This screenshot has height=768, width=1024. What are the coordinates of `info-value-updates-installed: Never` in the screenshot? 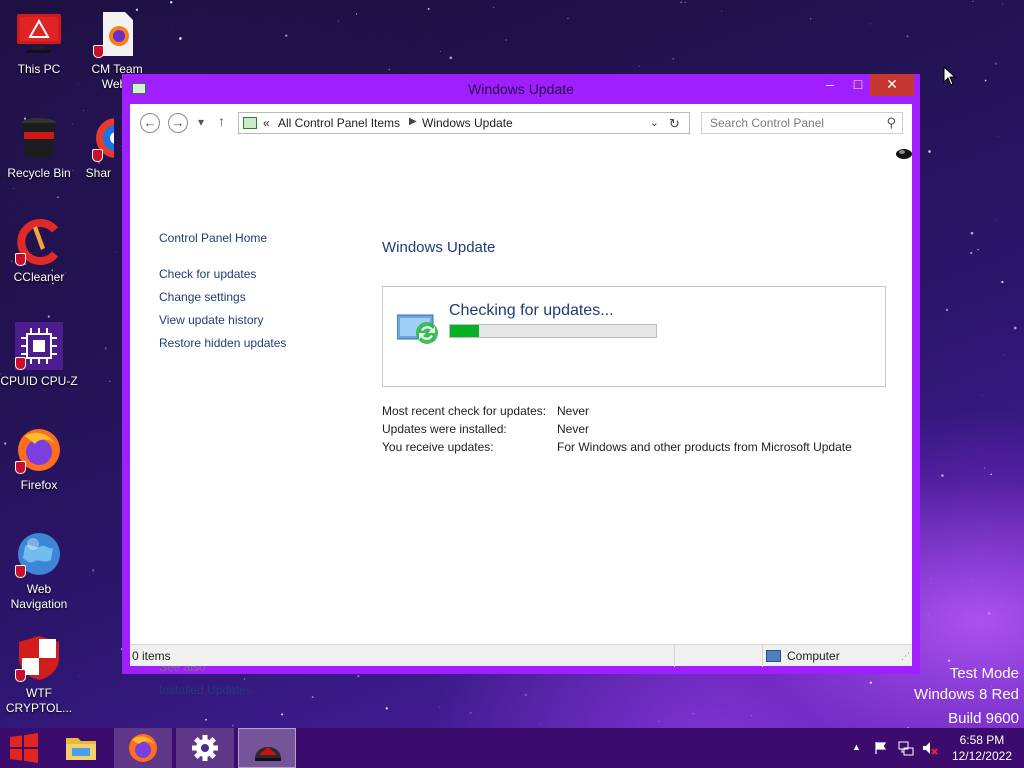 It's located at (573, 429).